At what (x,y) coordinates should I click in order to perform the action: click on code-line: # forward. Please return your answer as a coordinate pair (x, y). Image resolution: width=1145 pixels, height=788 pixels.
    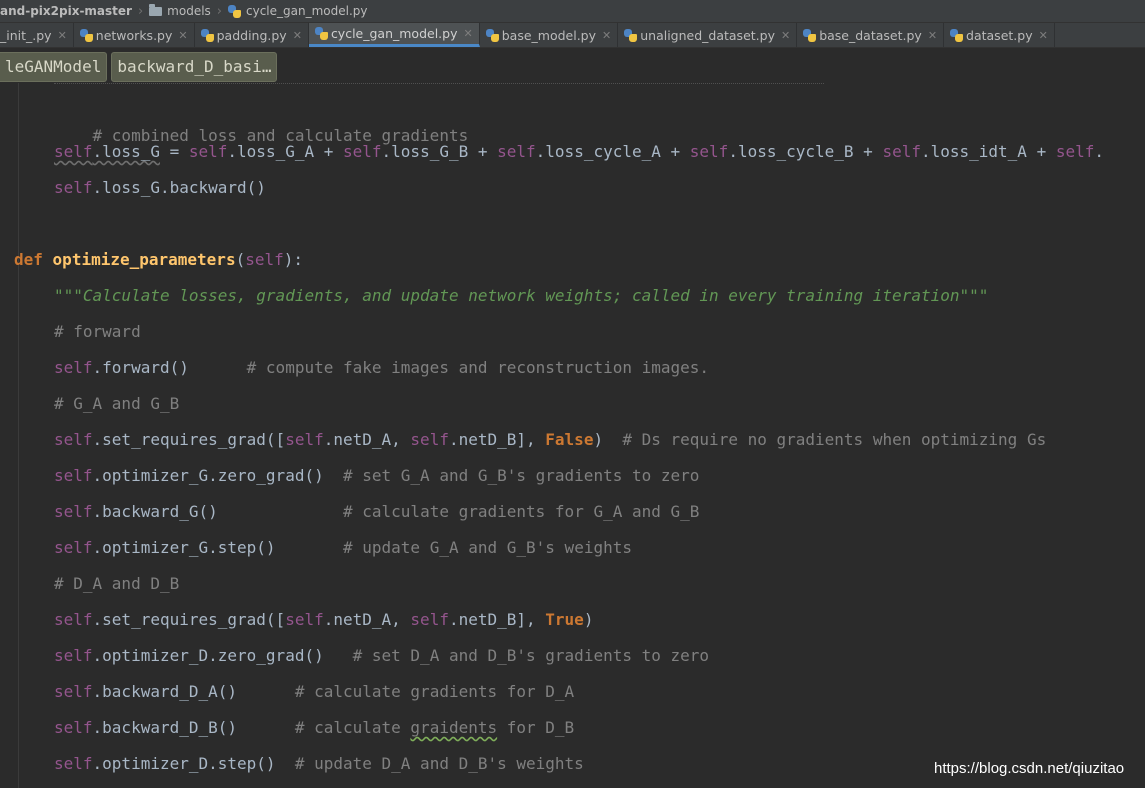
    Looking at the image, I should click on (97, 332).